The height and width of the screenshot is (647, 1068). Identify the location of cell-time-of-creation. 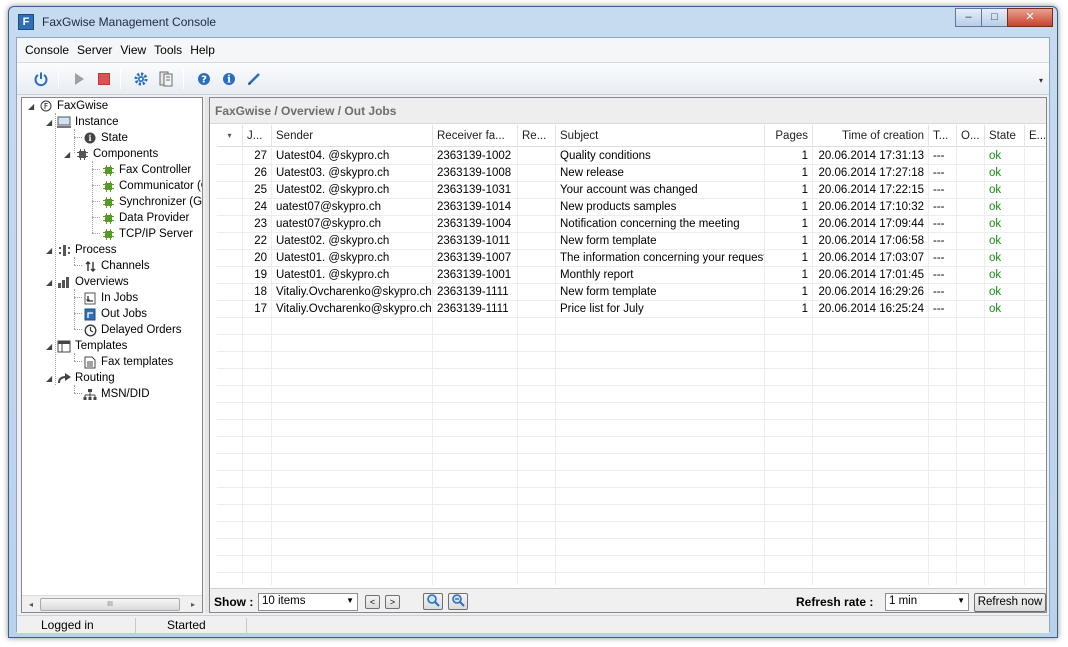
(871, 579).